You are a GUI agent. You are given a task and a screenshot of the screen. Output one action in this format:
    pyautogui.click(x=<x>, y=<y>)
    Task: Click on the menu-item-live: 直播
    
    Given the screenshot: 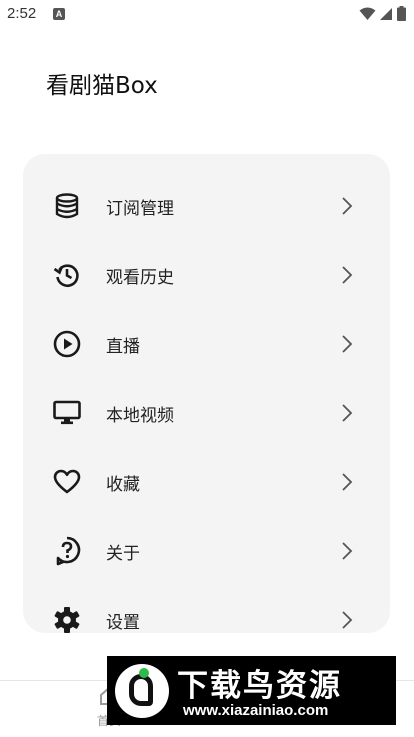 What is the action you would take?
    pyautogui.click(x=206, y=344)
    